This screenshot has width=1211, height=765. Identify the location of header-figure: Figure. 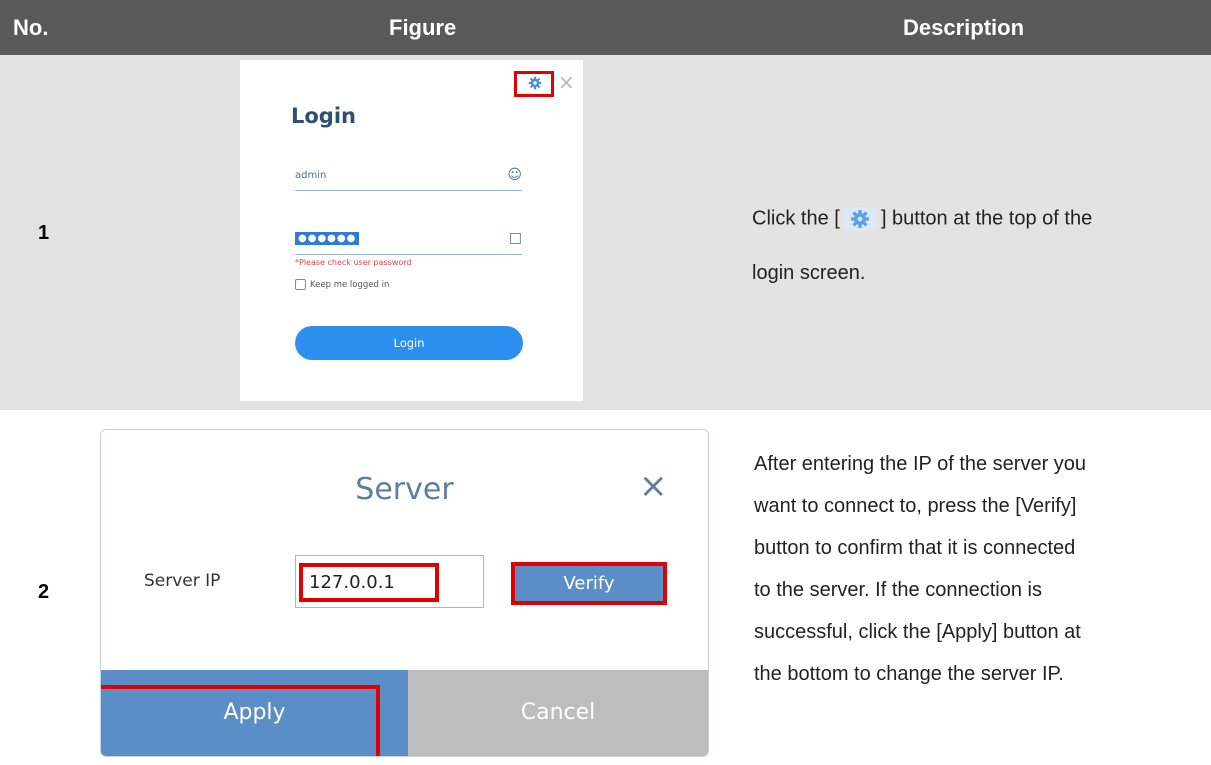
(423, 27).